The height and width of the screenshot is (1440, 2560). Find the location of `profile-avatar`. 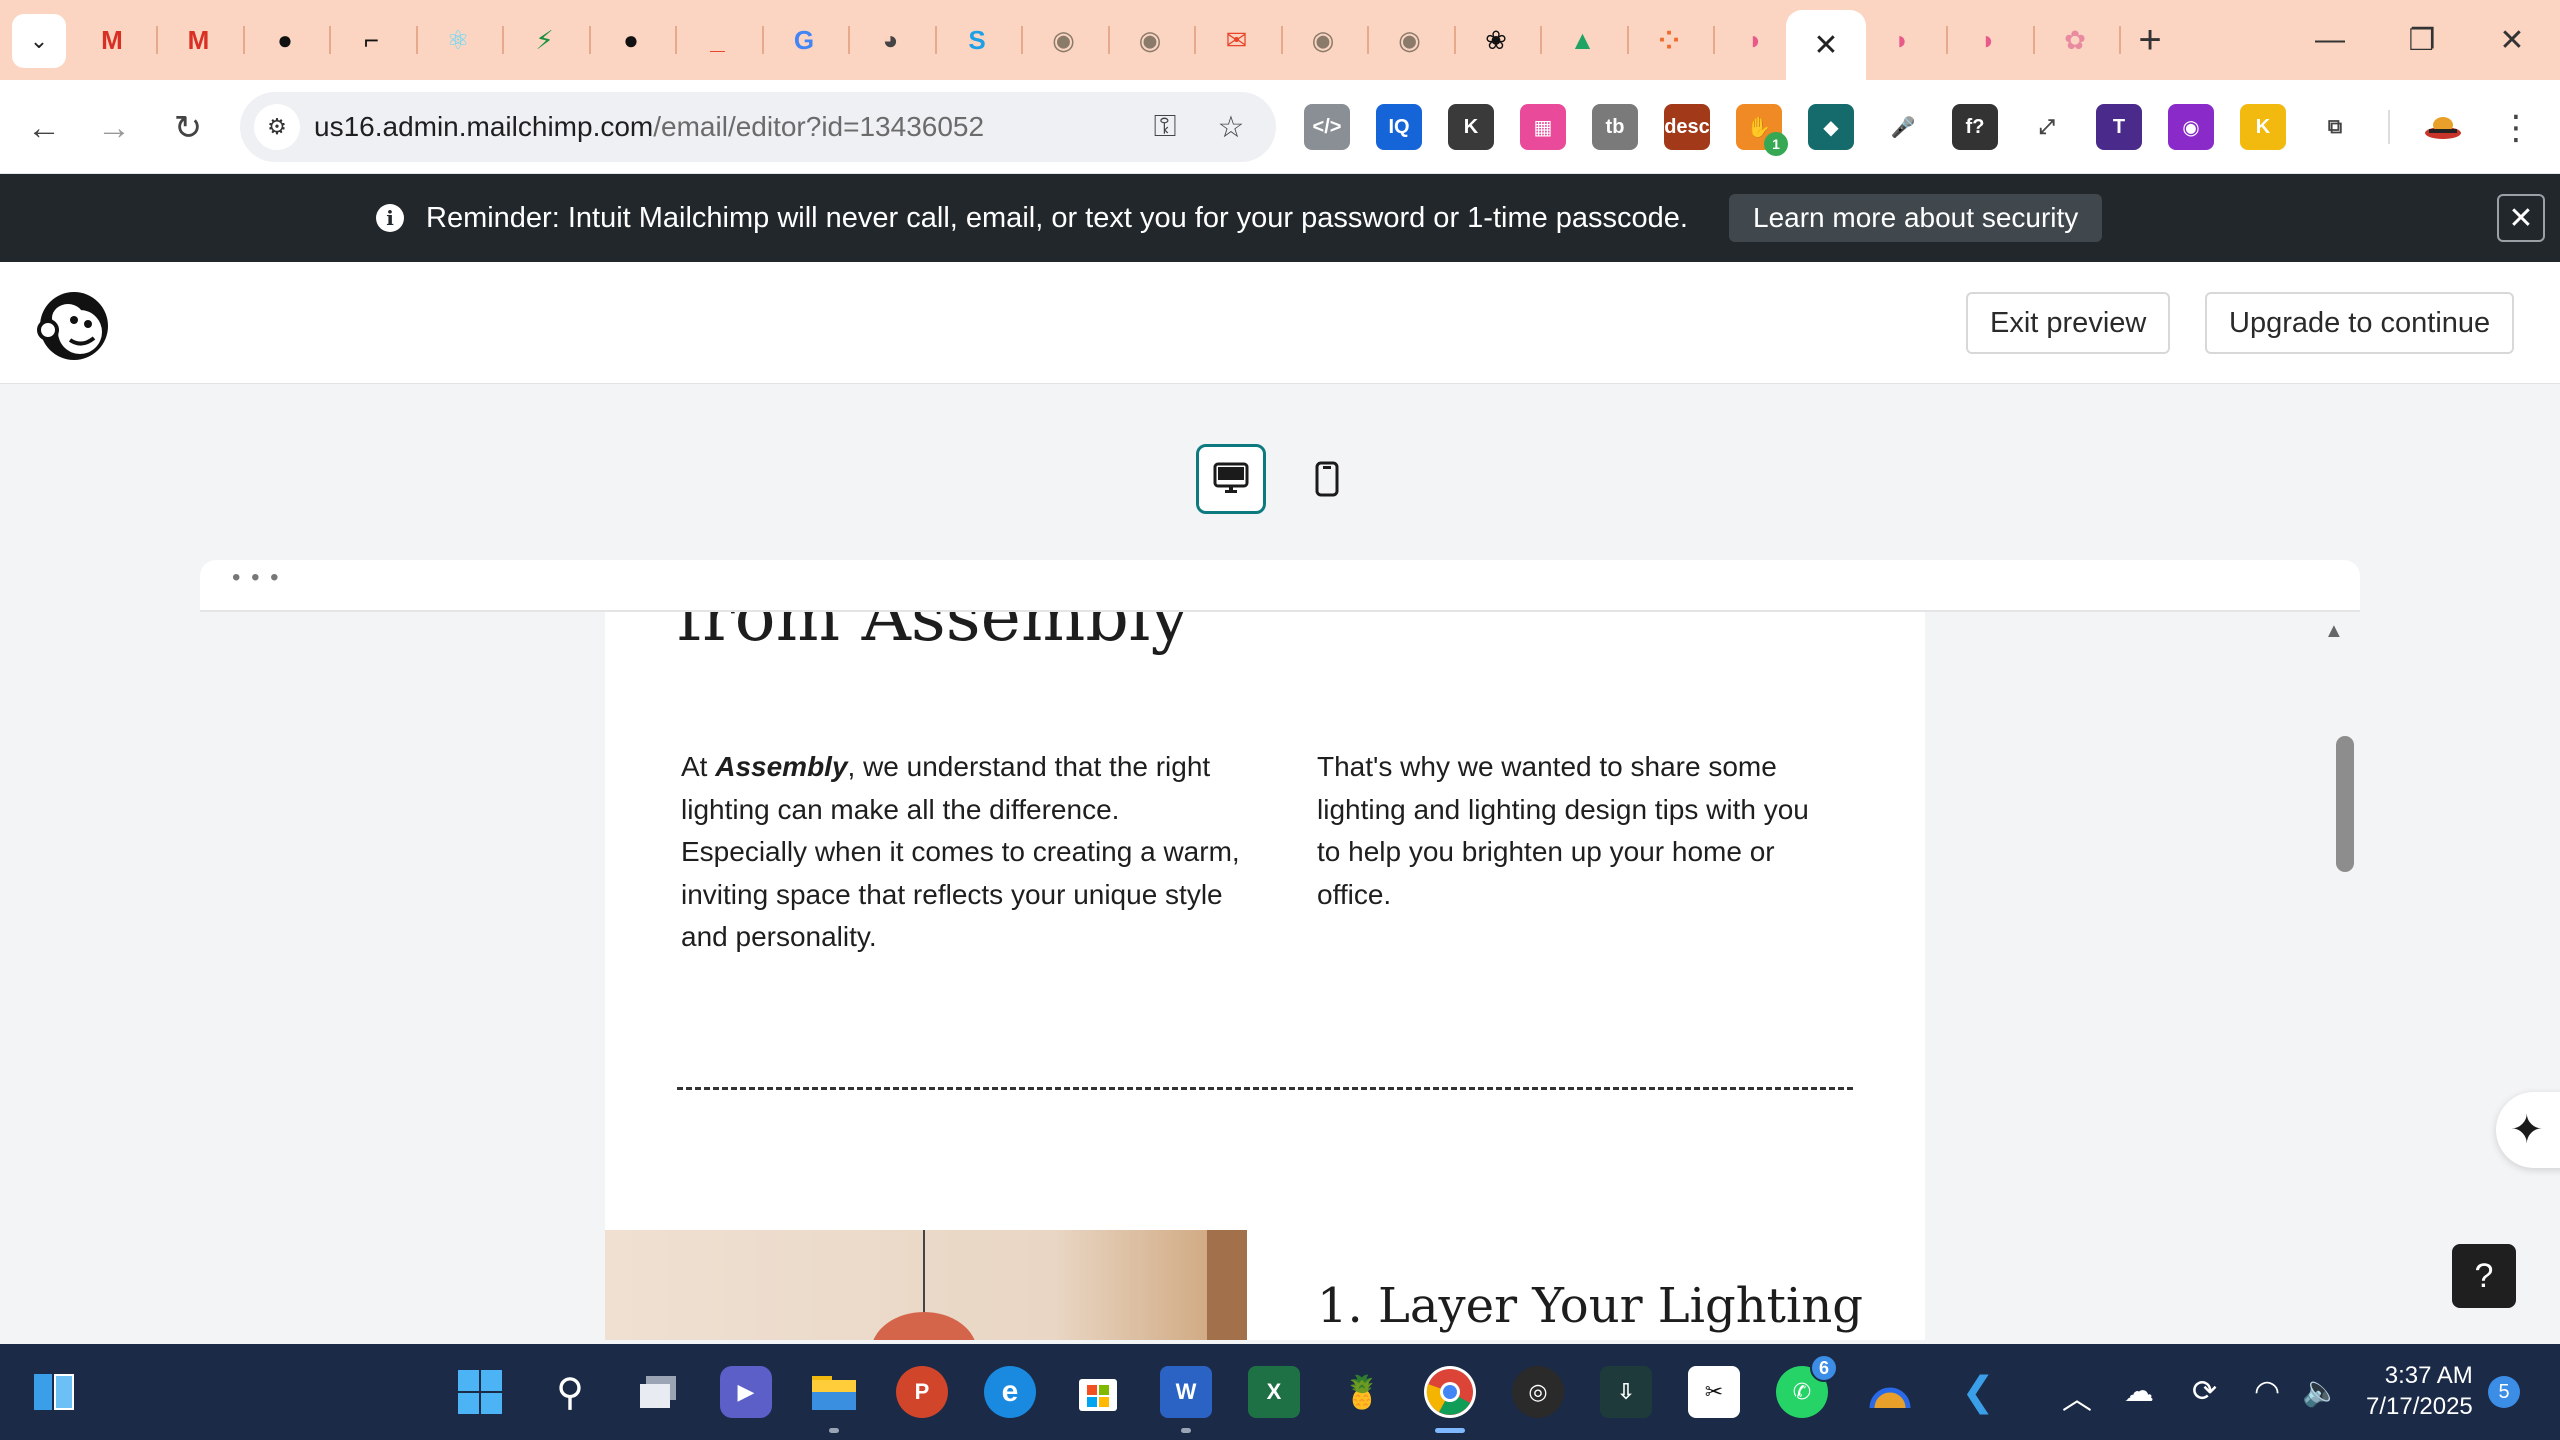

profile-avatar is located at coordinates (2443, 127).